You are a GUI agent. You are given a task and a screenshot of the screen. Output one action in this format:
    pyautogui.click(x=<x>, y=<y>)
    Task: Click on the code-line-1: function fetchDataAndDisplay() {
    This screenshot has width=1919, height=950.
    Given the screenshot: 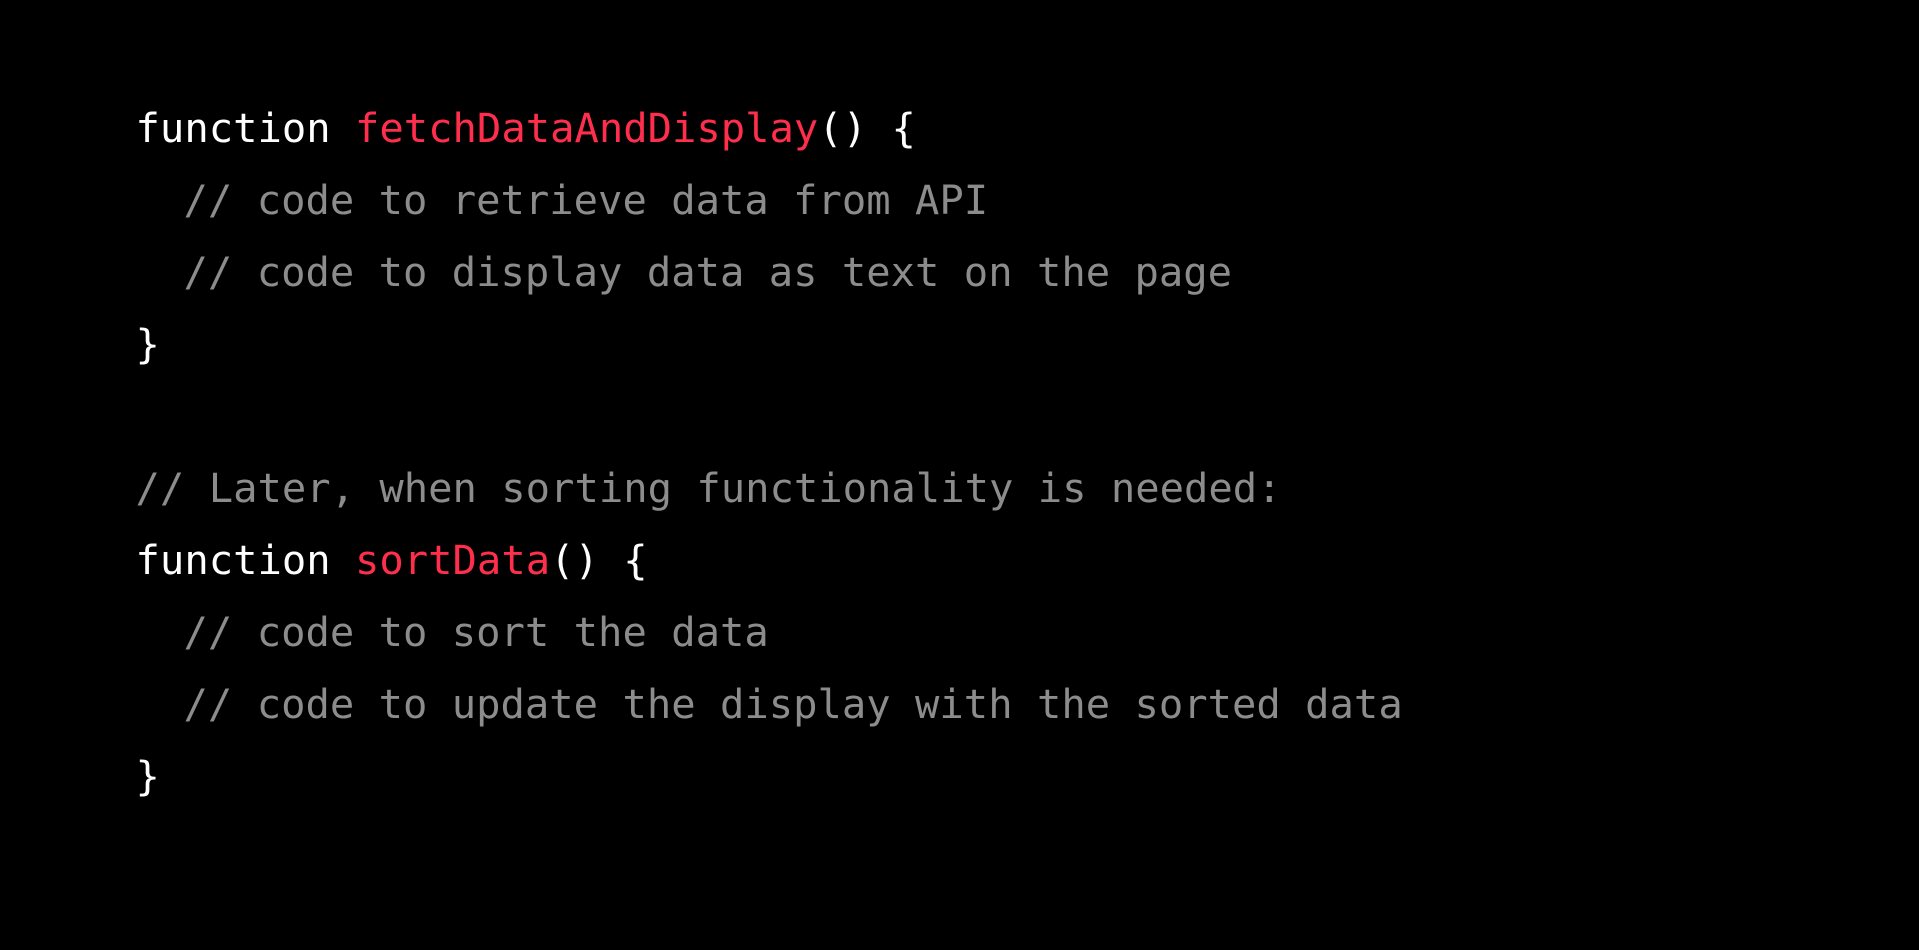 What is the action you would take?
    pyautogui.click(x=477, y=95)
    